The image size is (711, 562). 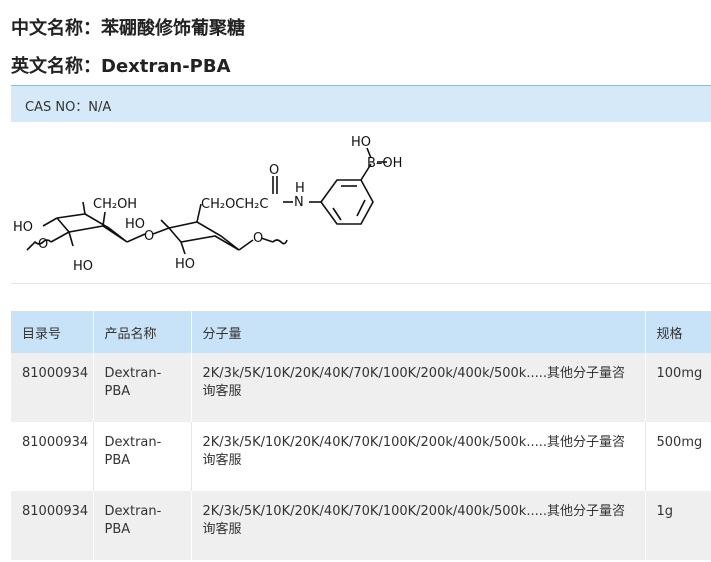 I want to click on table-header-row: 目录号 产品名称 分子量 规格, so click(x=361, y=332).